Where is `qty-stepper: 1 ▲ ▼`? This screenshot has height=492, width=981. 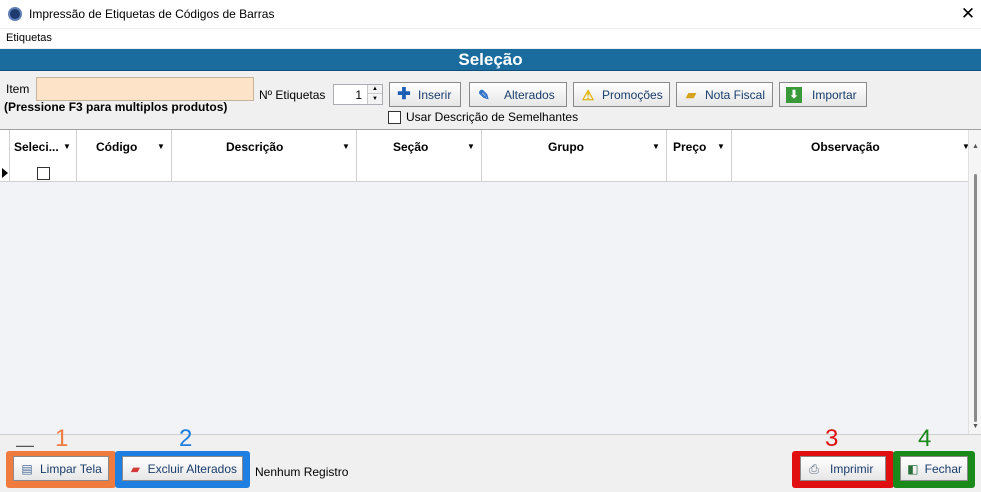
qty-stepper: 1 ▲ ▼ is located at coordinates (358, 94).